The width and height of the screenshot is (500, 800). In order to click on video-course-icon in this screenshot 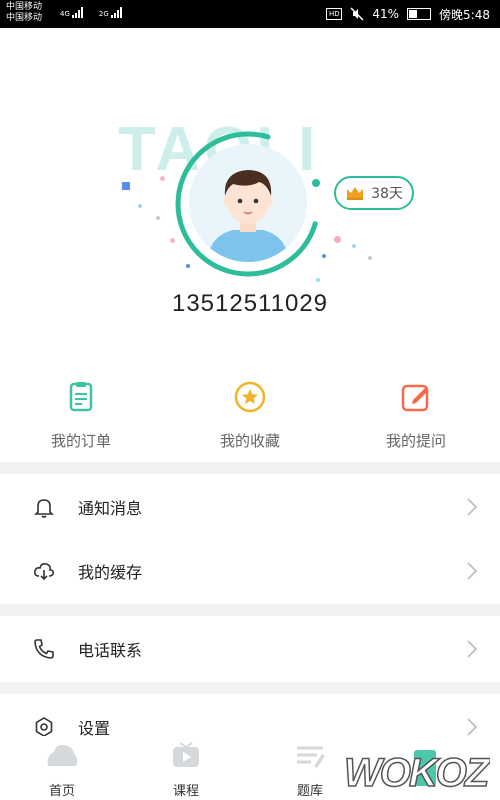, I will do `click(186, 754)`.